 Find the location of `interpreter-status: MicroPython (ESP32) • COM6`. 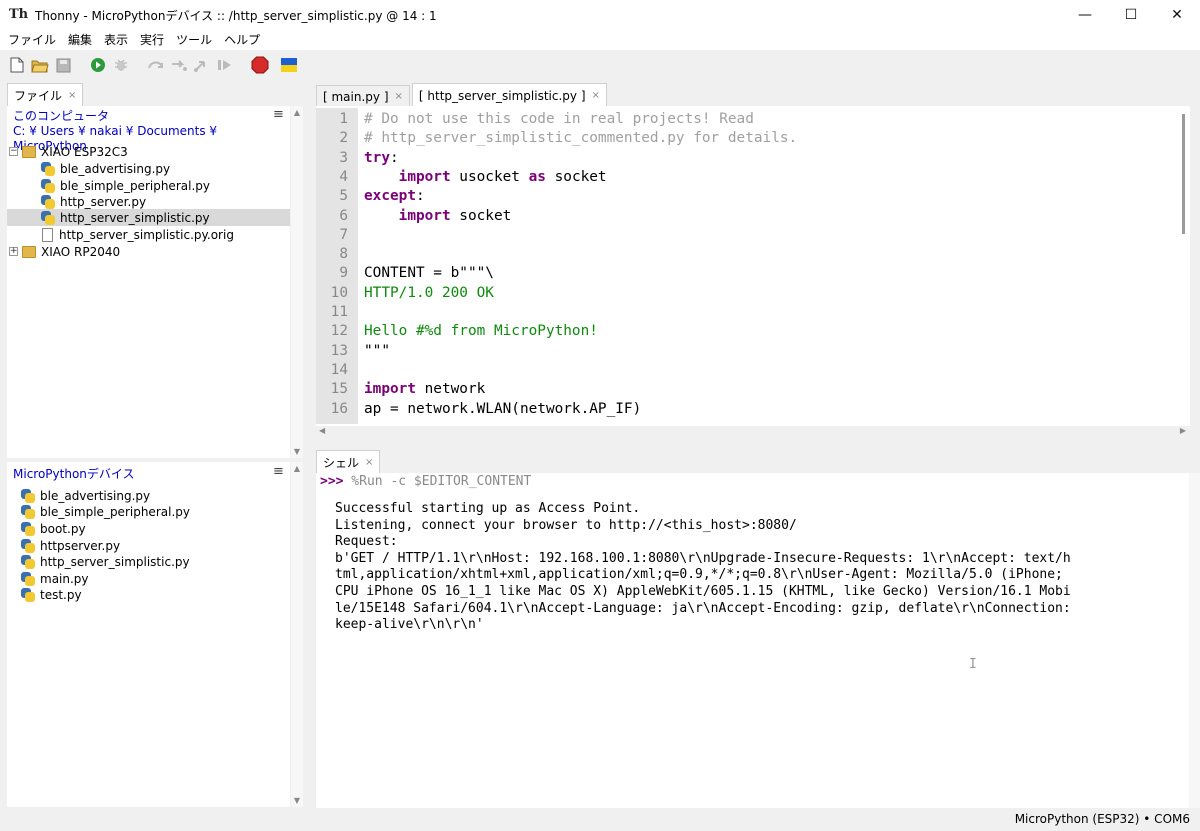

interpreter-status: MicroPython (ESP32) • COM6 is located at coordinates (1102, 819).